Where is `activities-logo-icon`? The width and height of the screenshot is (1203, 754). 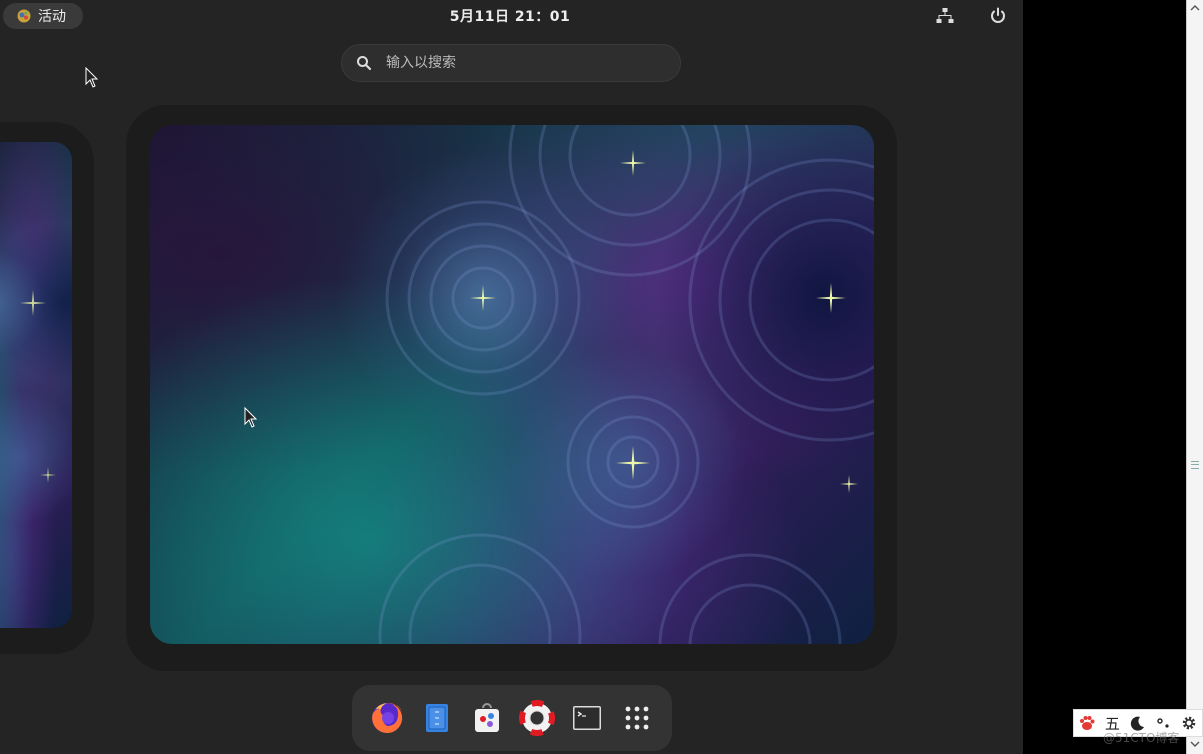 activities-logo-icon is located at coordinates (24, 16).